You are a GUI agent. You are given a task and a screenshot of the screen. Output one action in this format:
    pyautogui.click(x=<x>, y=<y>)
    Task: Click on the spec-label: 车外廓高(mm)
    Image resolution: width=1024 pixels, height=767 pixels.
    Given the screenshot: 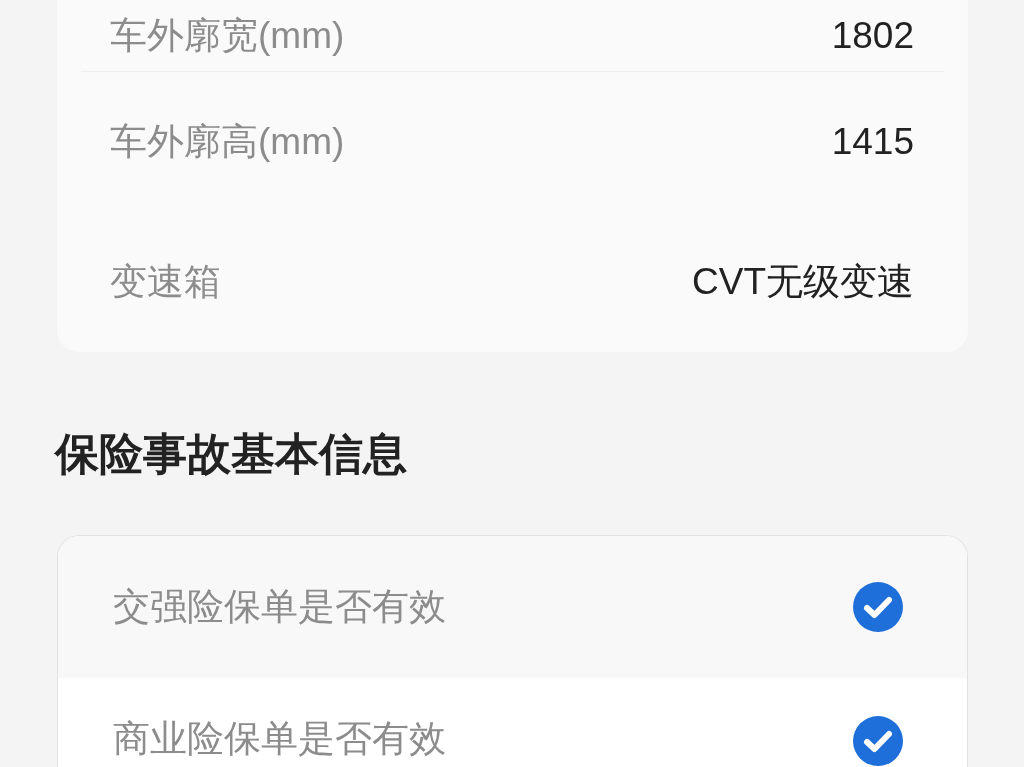 What is the action you would take?
    pyautogui.click(x=227, y=142)
    